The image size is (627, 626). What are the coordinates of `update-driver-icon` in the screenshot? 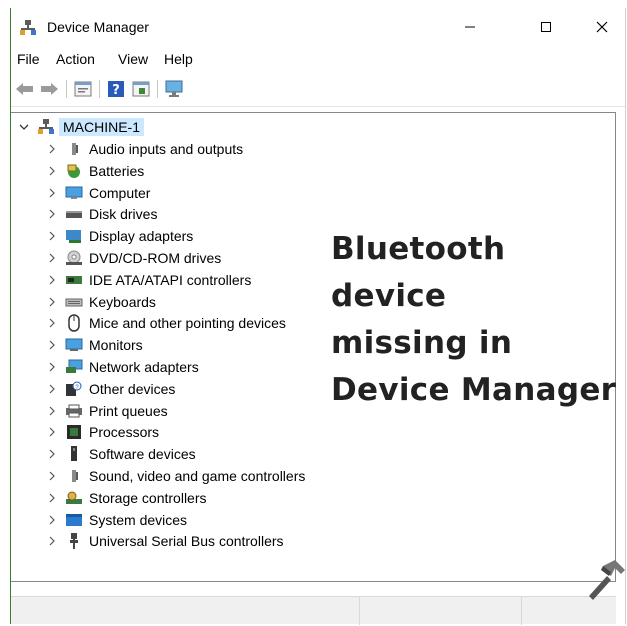 It's located at (141, 89).